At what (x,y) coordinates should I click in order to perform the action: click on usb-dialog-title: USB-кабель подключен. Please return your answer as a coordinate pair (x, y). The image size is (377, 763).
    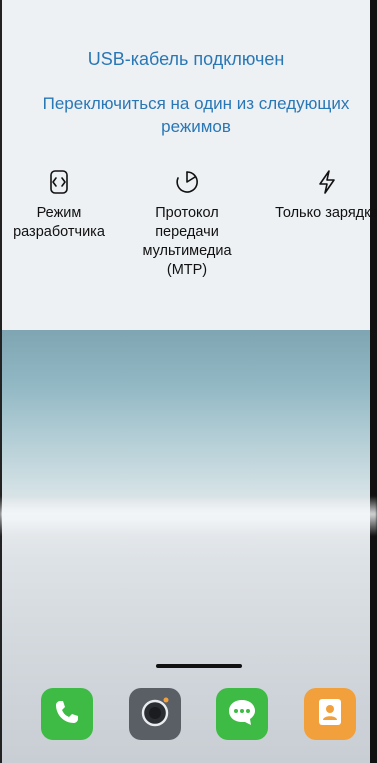
    Looking at the image, I should click on (186, 59).